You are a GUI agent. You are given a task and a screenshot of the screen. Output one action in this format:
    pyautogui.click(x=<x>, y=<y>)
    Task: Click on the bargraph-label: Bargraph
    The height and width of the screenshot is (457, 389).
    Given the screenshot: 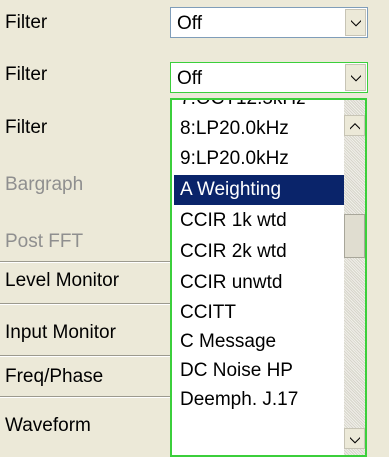 What is the action you would take?
    pyautogui.click(x=44, y=184)
    